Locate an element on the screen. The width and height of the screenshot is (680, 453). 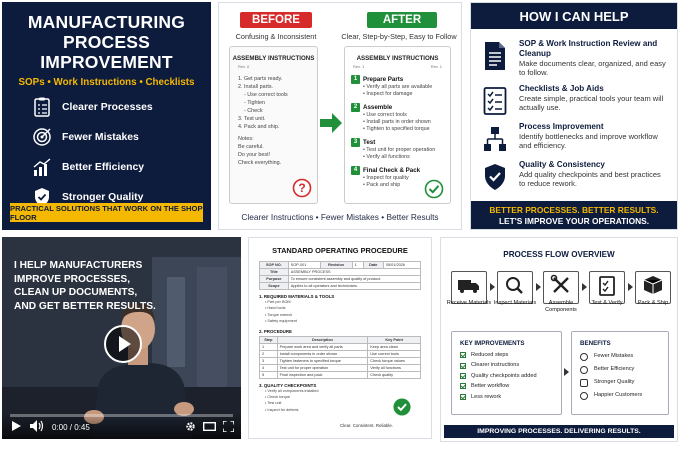
table-cell: 4 is located at coordinates (268, 367).